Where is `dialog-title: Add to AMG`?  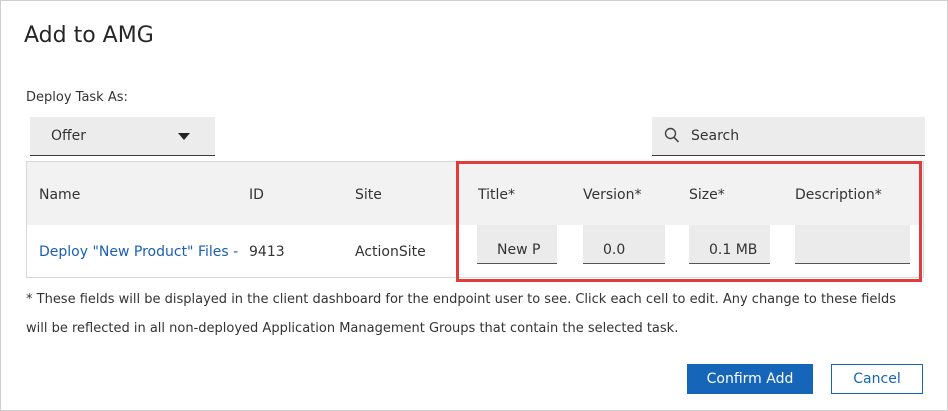
dialog-title: Add to AMG is located at coordinates (89, 35).